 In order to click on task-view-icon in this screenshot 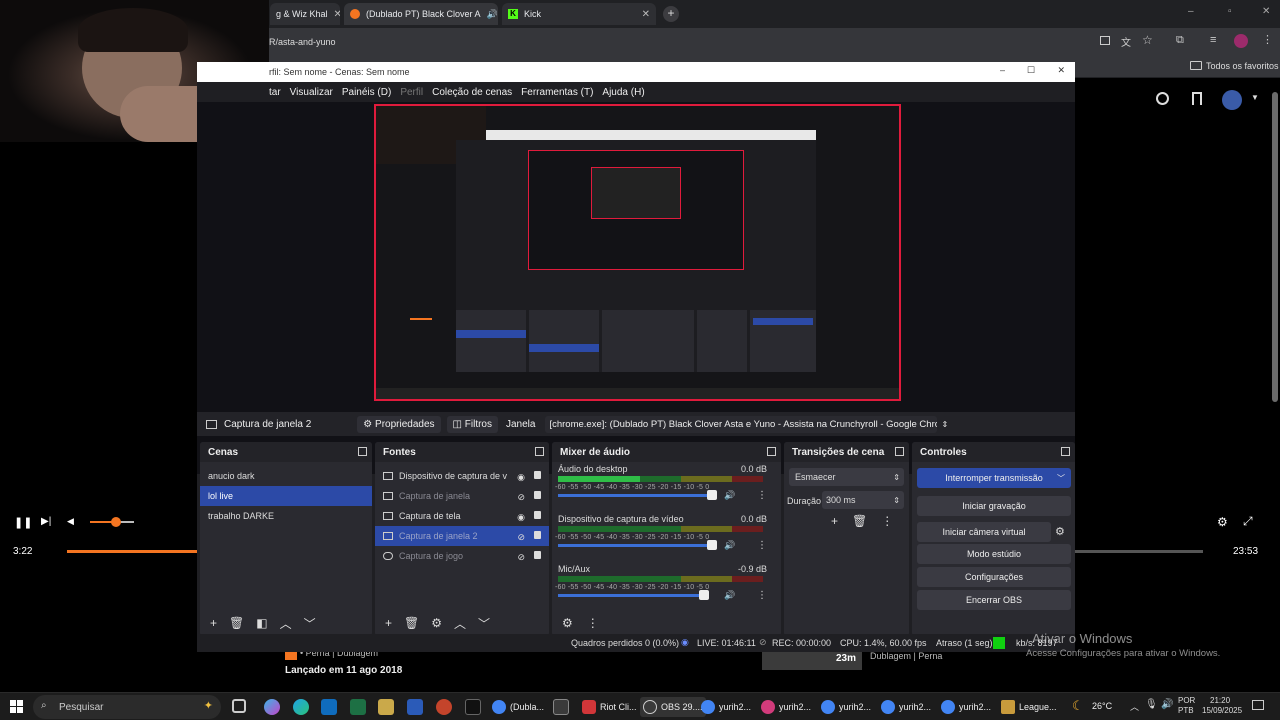, I will do `click(239, 706)`.